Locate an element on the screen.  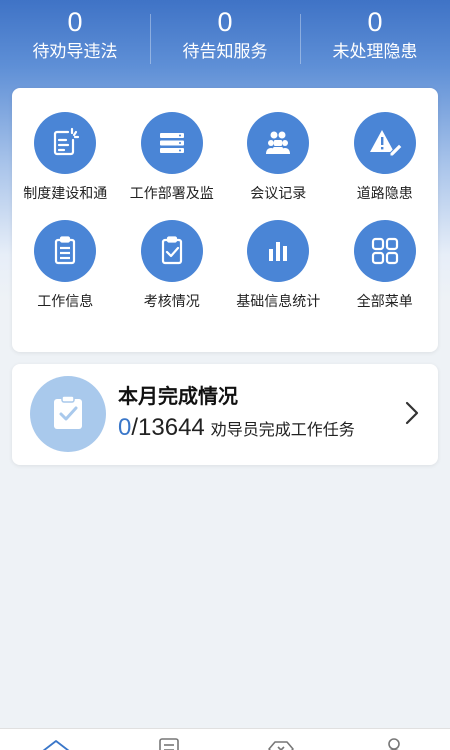
stat-pending-violations: 0 待劝导违法 is located at coordinates (75, 40).